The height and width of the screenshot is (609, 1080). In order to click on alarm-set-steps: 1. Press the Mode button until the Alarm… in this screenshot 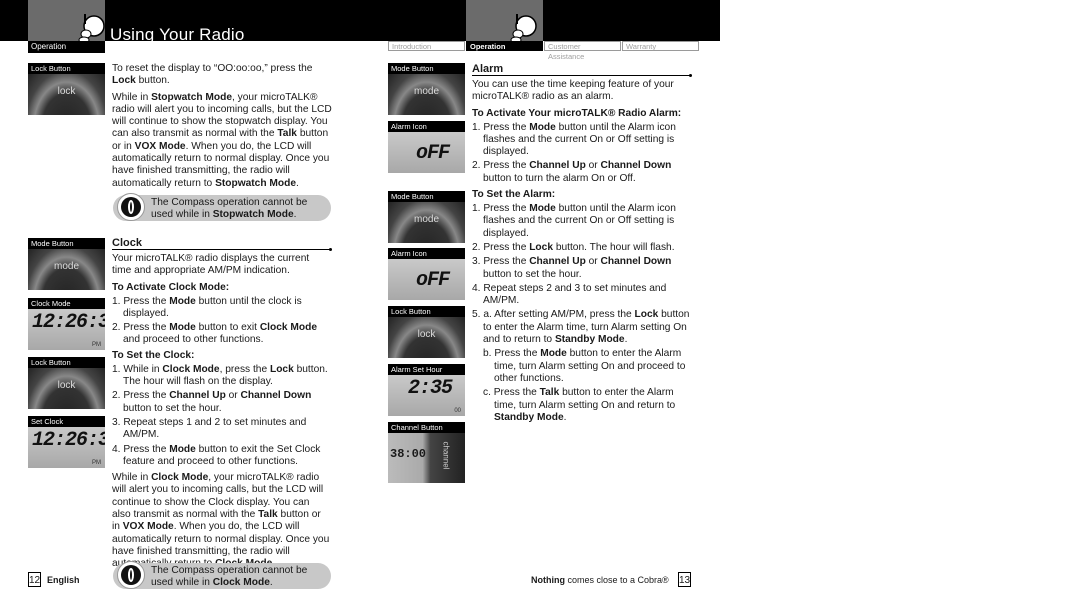, I will do `click(581, 313)`.